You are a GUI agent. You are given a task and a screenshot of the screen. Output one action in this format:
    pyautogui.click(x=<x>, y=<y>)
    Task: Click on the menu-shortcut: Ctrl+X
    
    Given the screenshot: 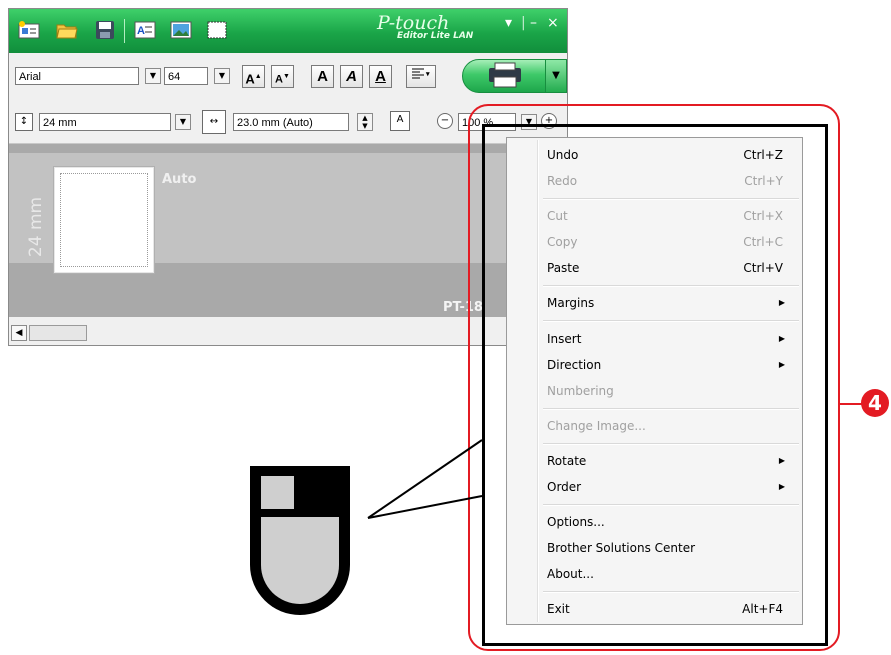 What is the action you would take?
    pyautogui.click(x=763, y=216)
    